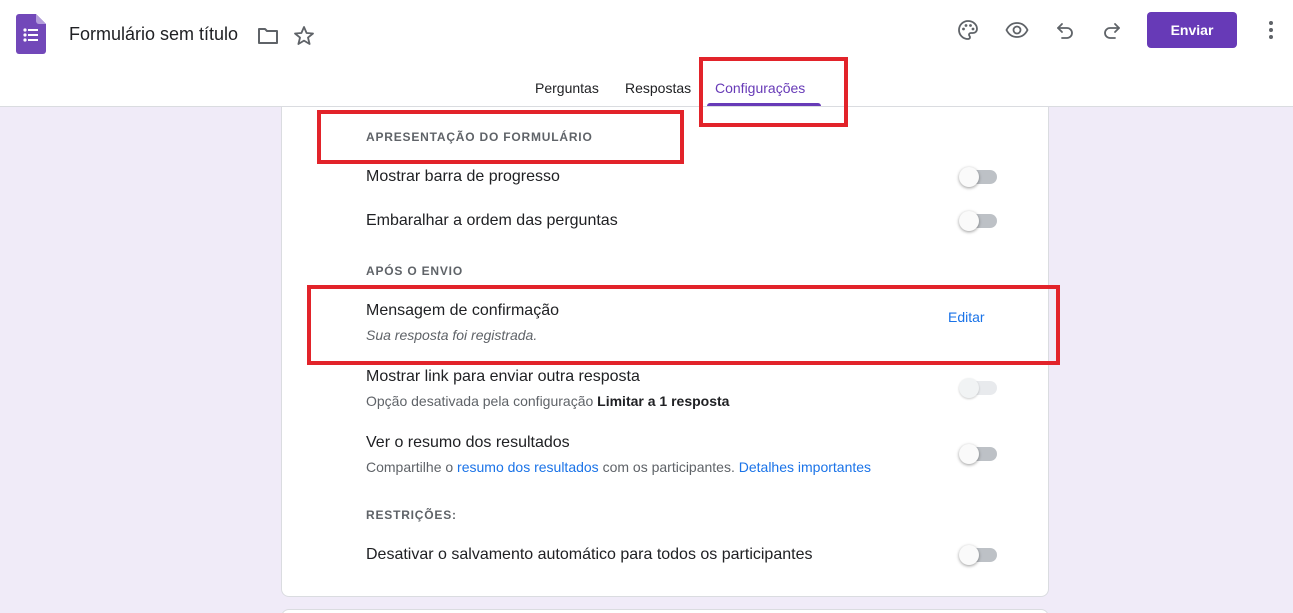  Describe the element at coordinates (503, 376) in the screenshot. I see `another-response-label: Mostrar link para enviar outra resposta` at that location.